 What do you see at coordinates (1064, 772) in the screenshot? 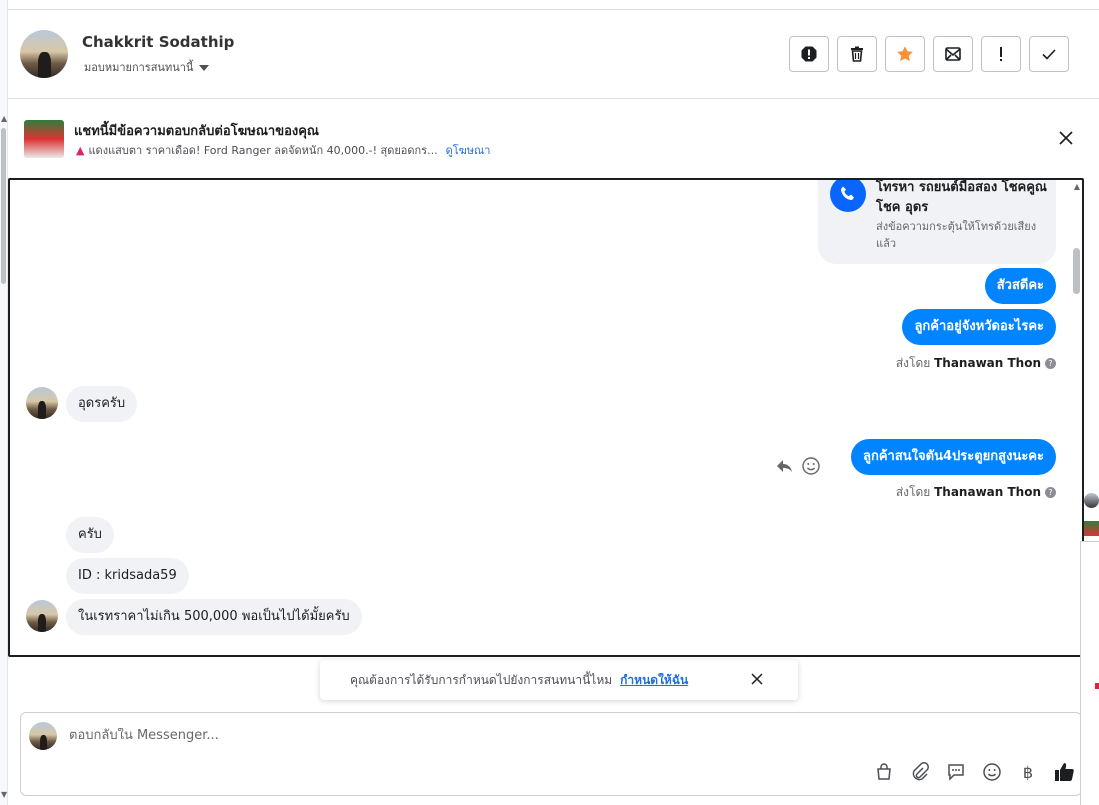
I see `thumbs-up-icon` at bounding box center [1064, 772].